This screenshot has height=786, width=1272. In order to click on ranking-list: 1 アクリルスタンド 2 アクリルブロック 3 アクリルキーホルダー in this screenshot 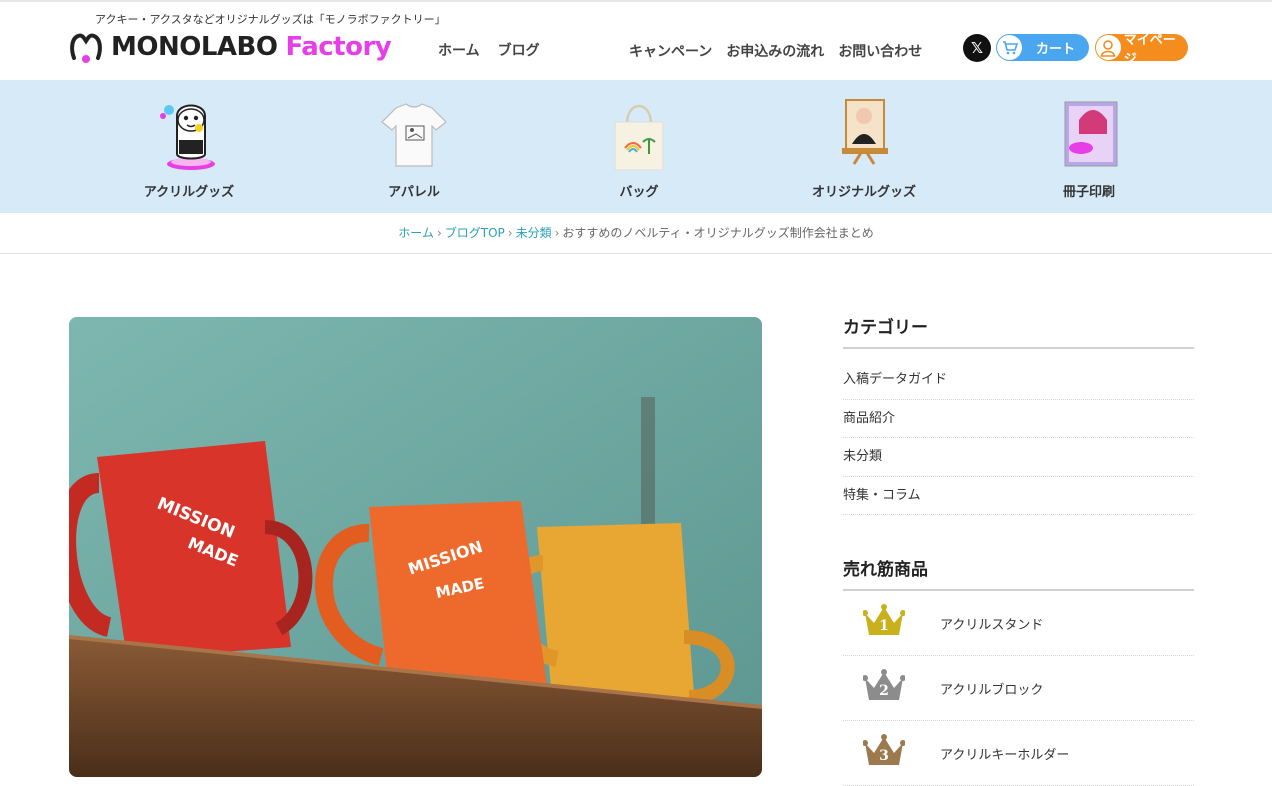, I will do `click(1018, 688)`.